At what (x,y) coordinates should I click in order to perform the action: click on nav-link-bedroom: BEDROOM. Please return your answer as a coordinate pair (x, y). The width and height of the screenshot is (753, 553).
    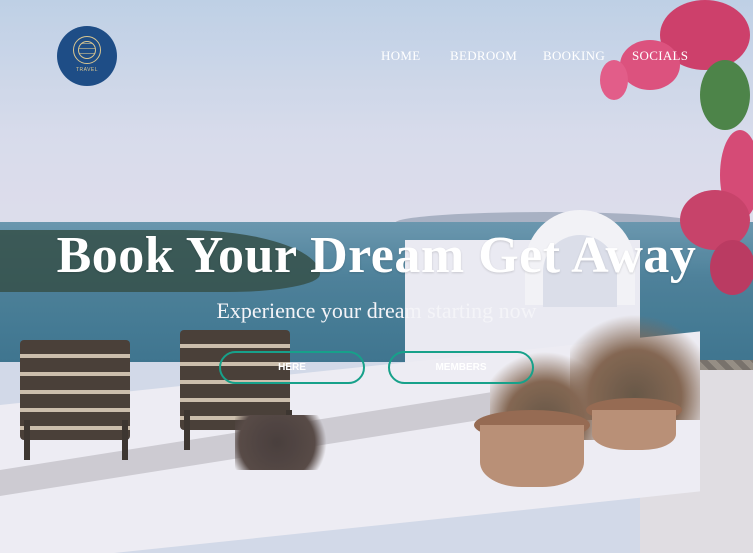
    Looking at the image, I should click on (483, 56).